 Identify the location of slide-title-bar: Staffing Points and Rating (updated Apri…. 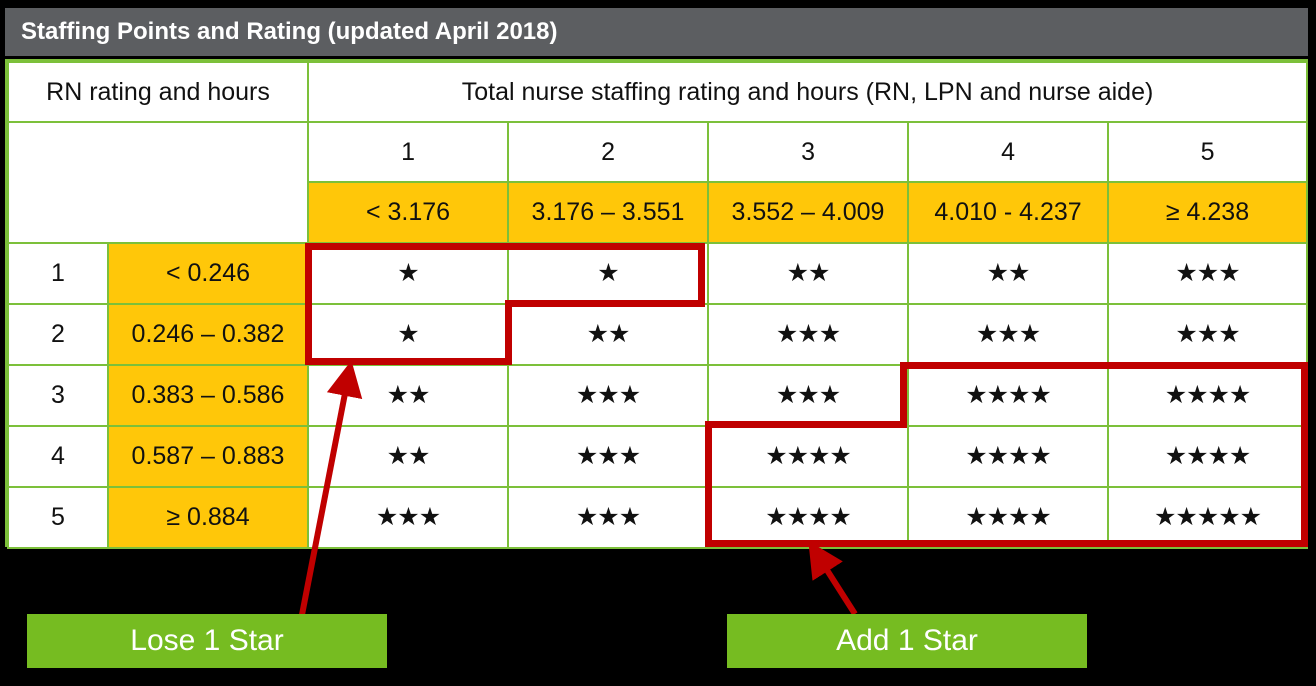
(656, 32).